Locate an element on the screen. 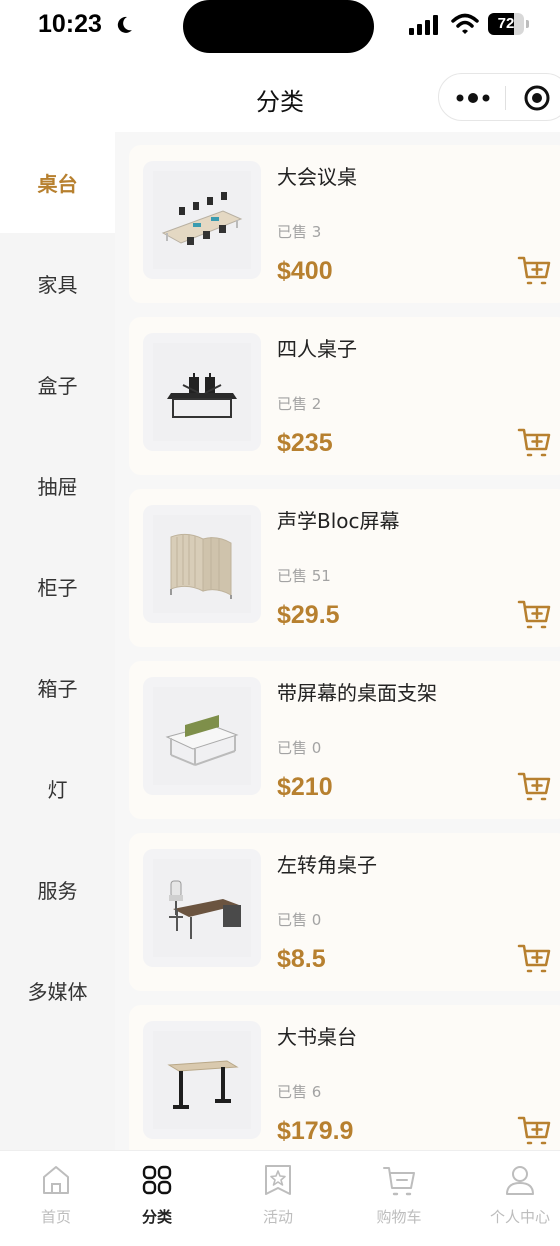 This screenshot has width=560, height=1246. sidebar-item-services: 服务 is located at coordinates (57, 889).